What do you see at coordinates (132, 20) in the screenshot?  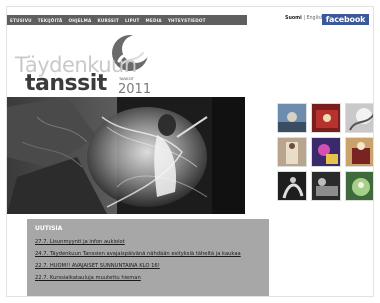 I see `nav-item-liput: LIPUT` at bounding box center [132, 20].